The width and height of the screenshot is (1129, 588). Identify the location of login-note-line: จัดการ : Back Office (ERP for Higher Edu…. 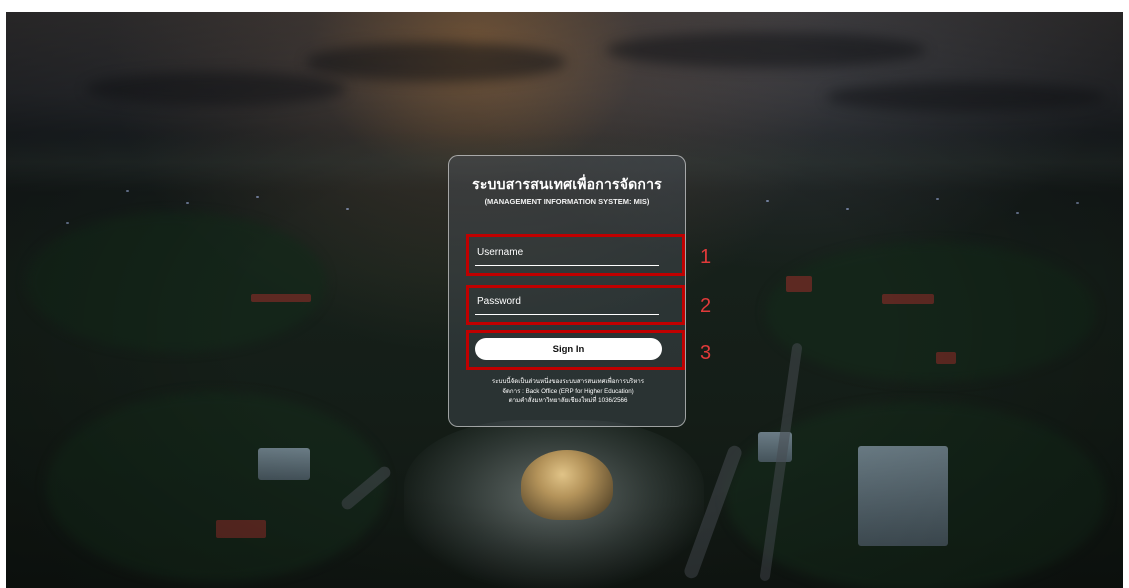
(568, 391).